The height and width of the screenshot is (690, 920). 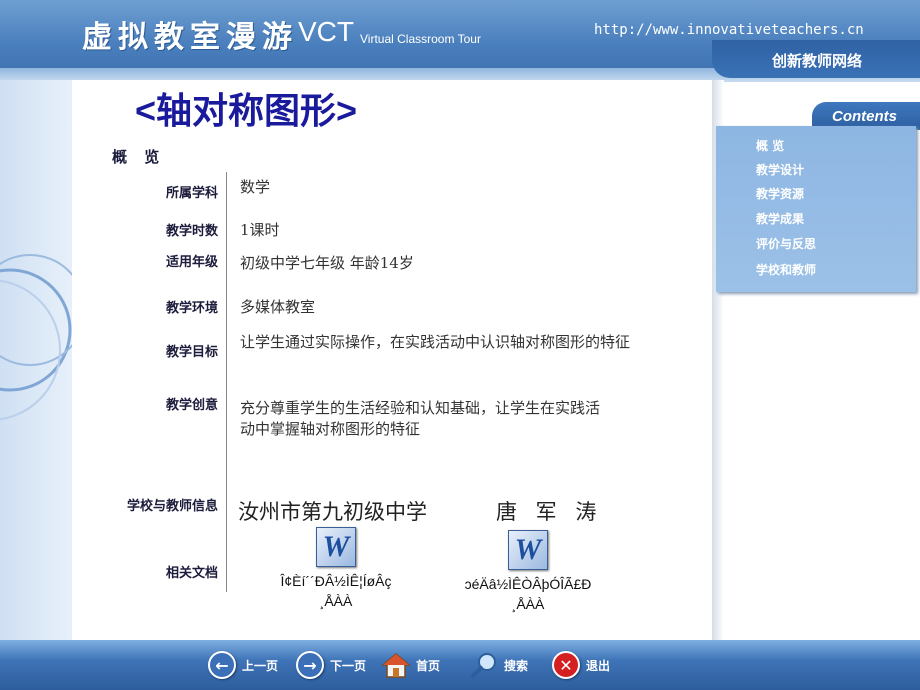 I want to click on teacher-name: 唐 军 涛, so click(x=549, y=512).